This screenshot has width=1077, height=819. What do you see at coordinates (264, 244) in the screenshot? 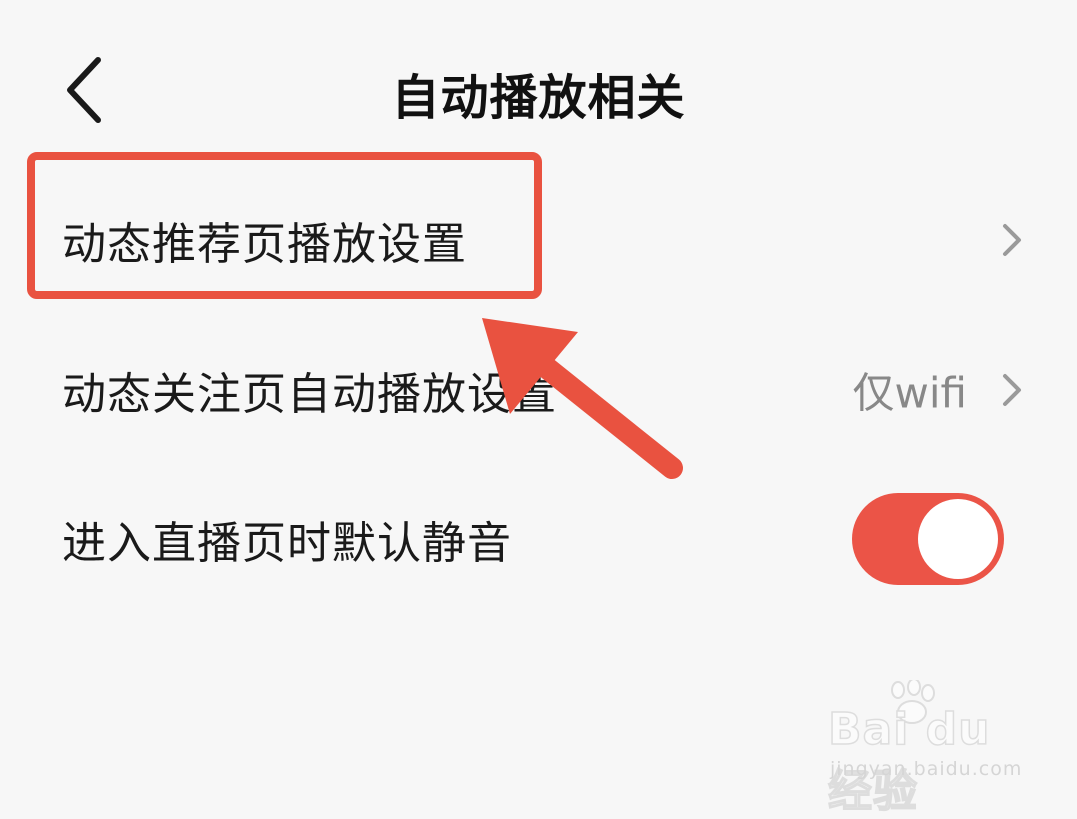
I see `setting-label: 动态推荐页播放设置` at bounding box center [264, 244].